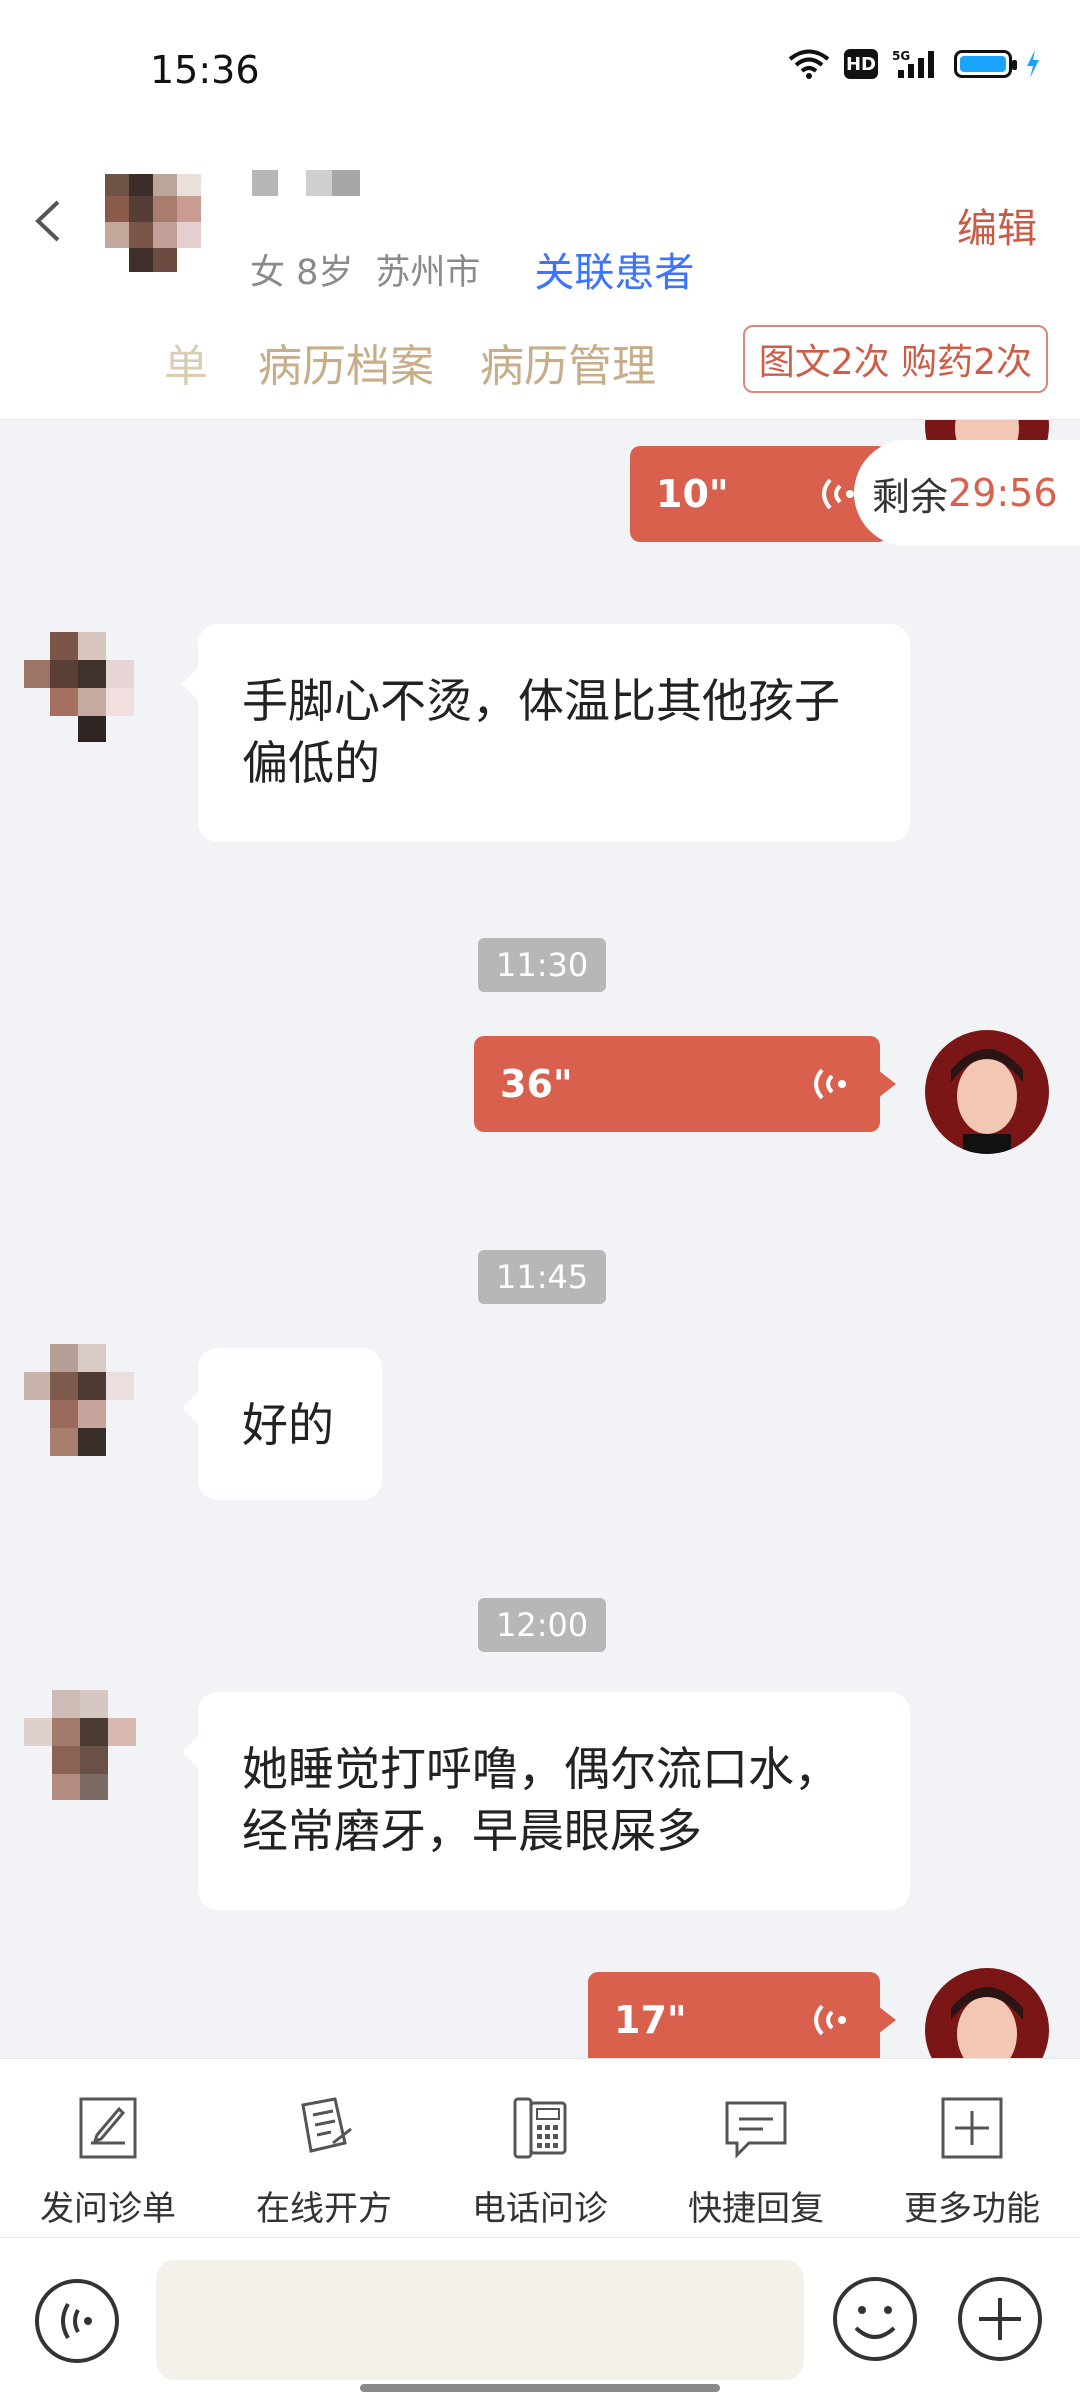  I want to click on patient-gender-age: 女 8岁, so click(302, 272).